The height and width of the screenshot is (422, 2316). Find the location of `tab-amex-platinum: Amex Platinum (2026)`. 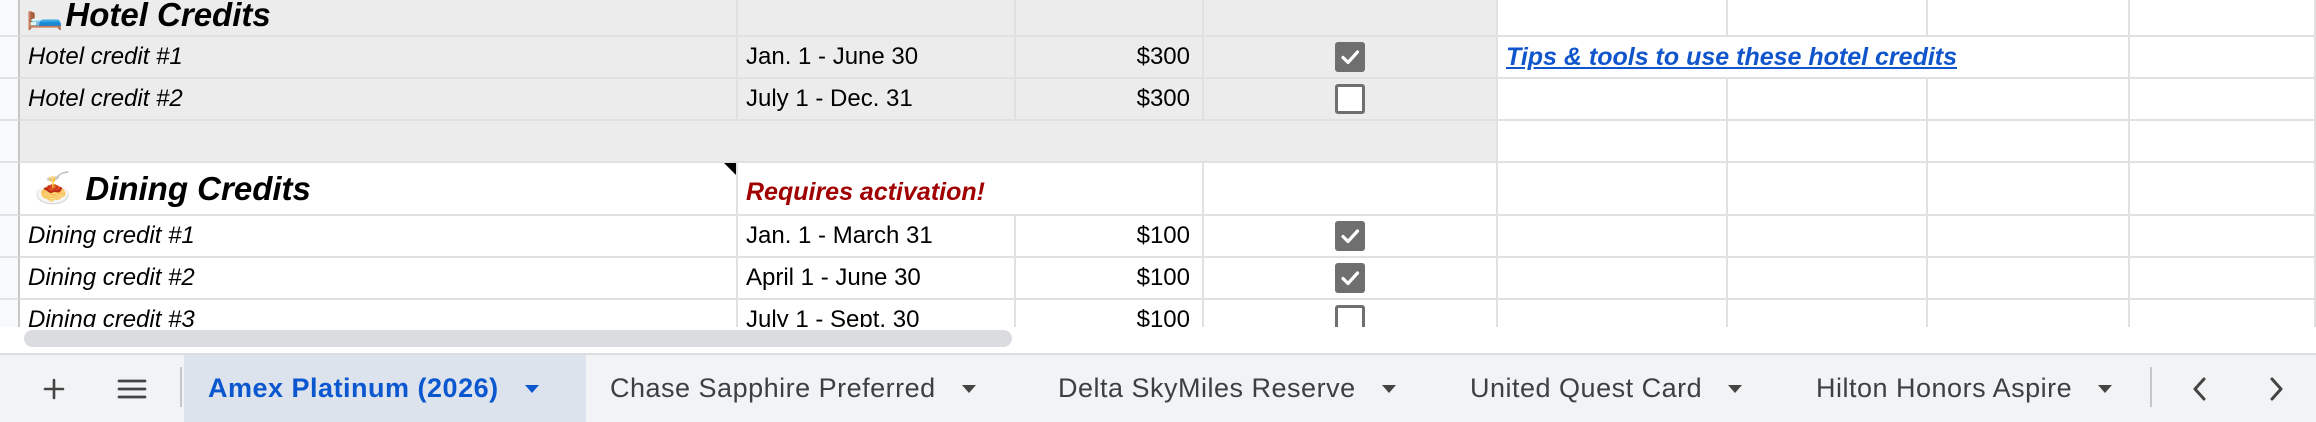

tab-amex-platinum: Amex Platinum (2026) is located at coordinates (385, 388).